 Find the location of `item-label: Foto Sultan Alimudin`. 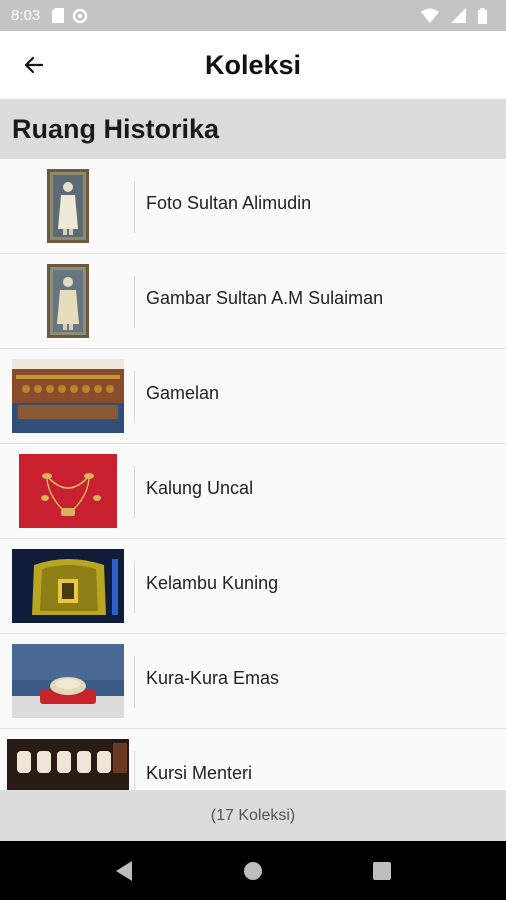

item-label: Foto Sultan Alimudin is located at coordinates (229, 203).